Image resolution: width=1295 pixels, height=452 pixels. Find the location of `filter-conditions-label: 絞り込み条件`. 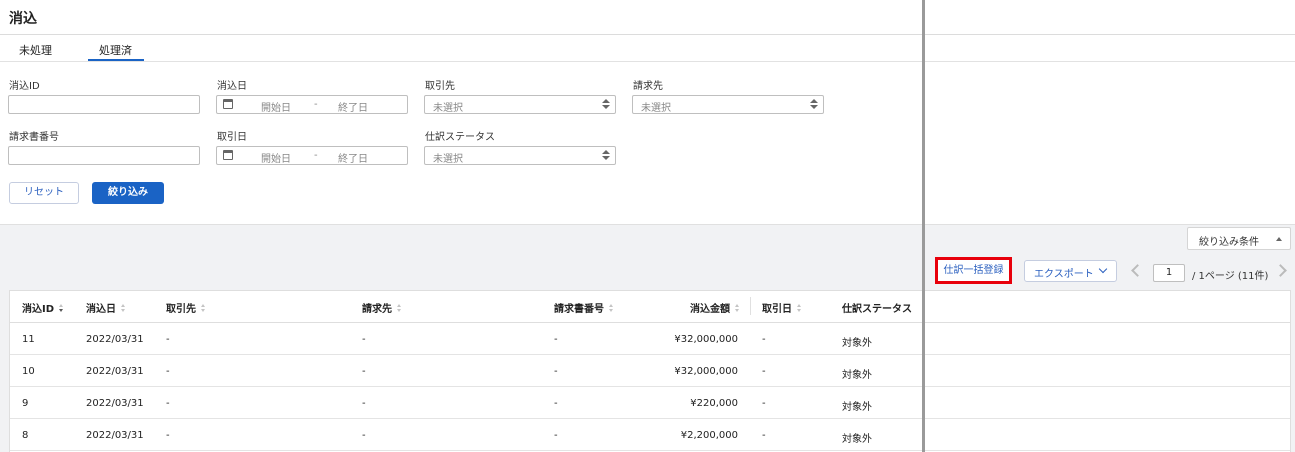

filter-conditions-label: 絞り込み条件 is located at coordinates (1229, 242).